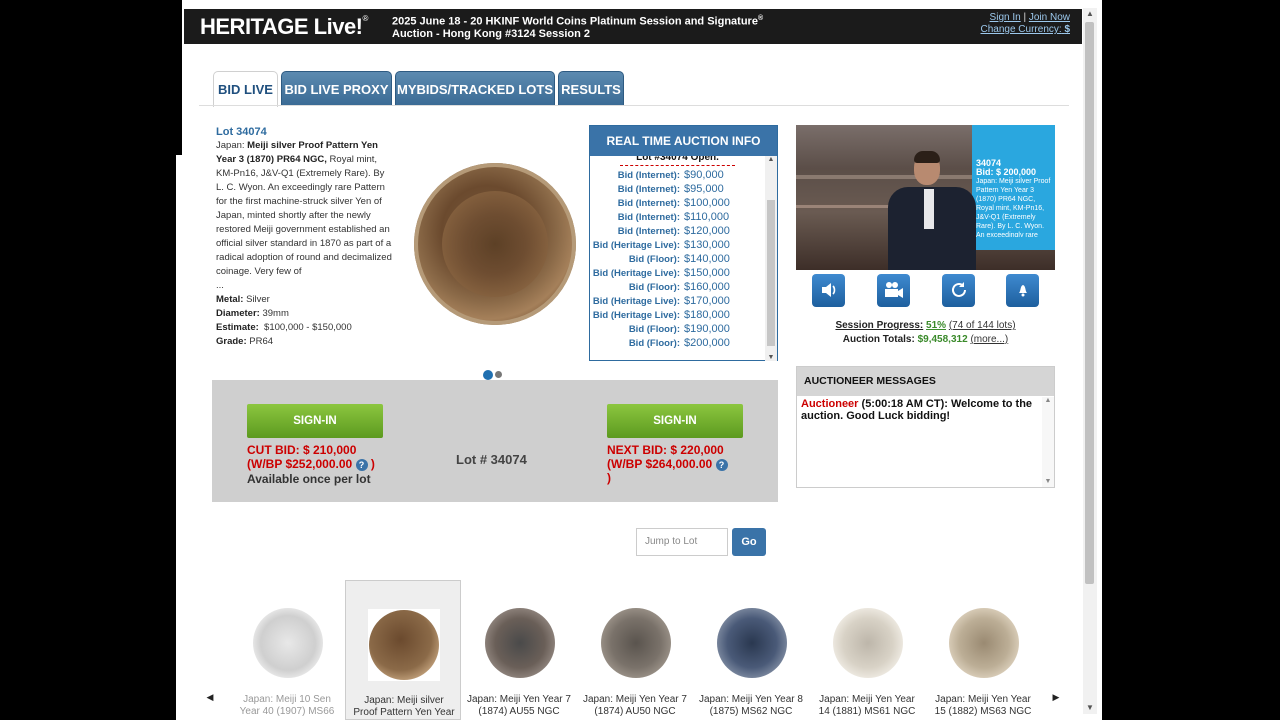  I want to click on bid-amount: $180,000, so click(707, 315).